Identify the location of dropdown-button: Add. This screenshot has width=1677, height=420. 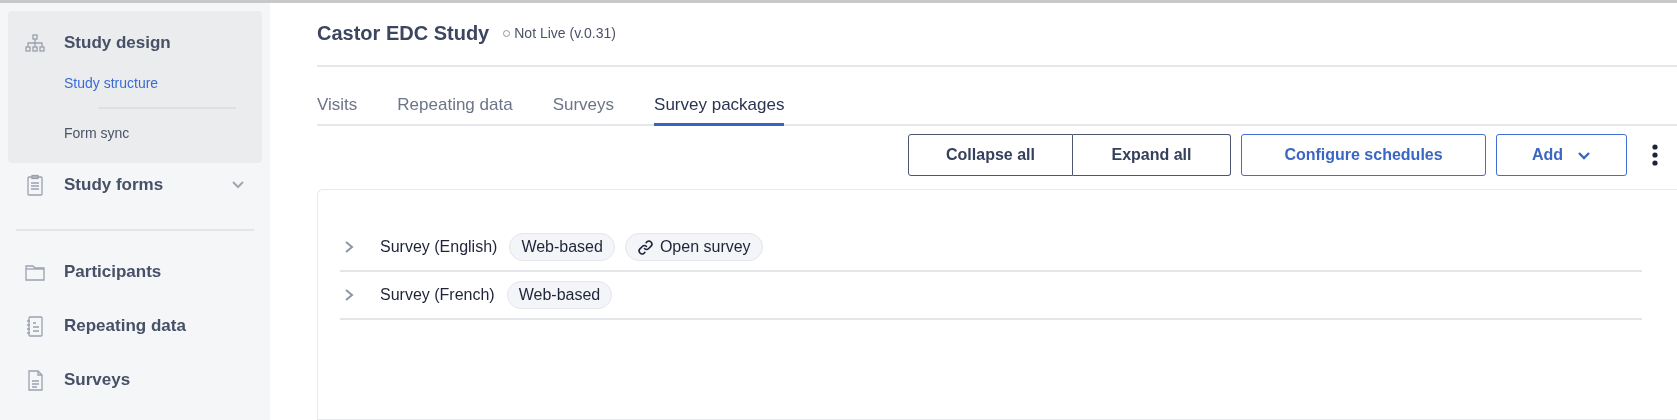
(1561, 155).